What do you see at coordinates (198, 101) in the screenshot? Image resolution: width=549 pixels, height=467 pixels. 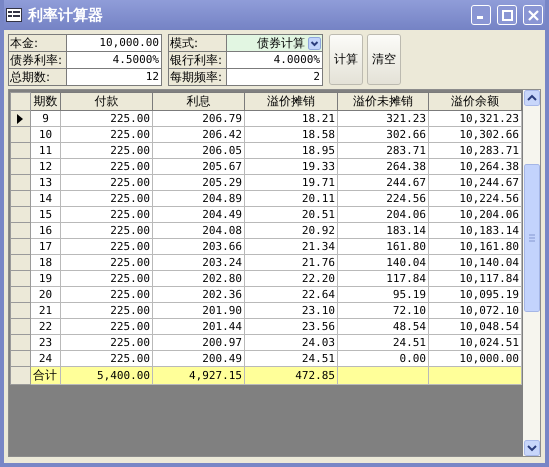 I see `column-header: 利息` at bounding box center [198, 101].